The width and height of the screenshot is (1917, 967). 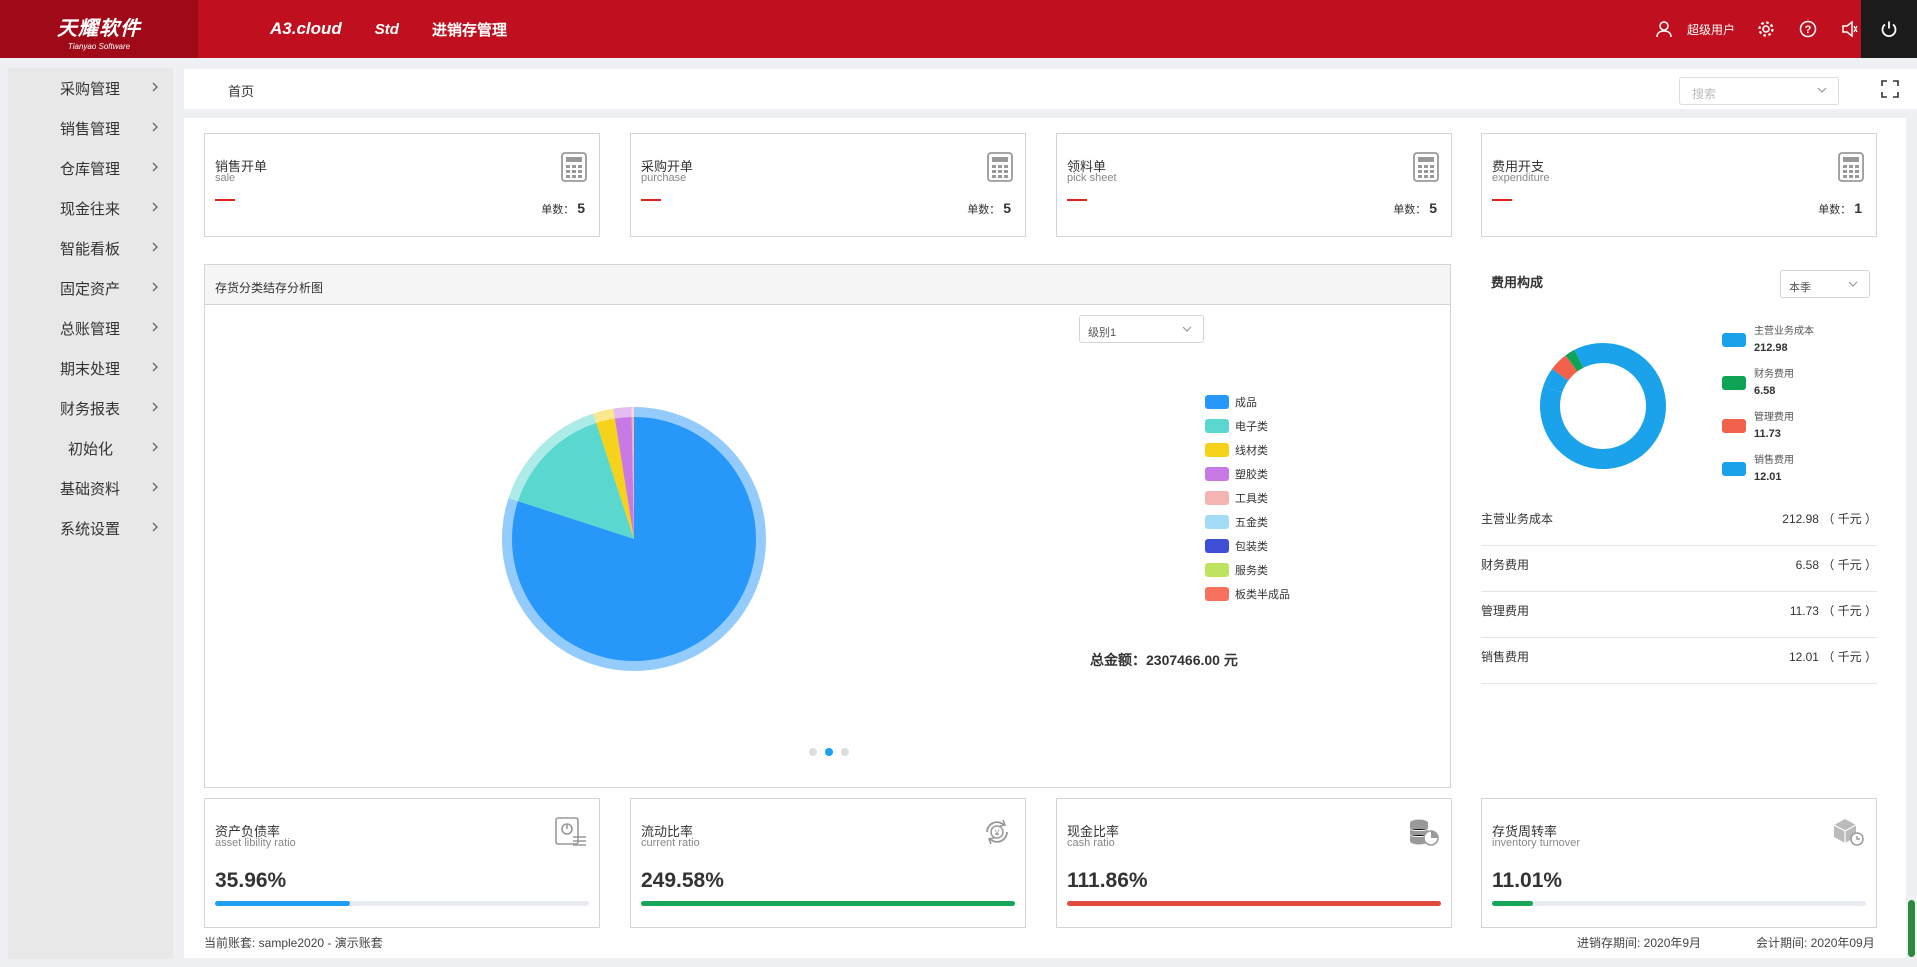 I want to click on level-select: 级别1, so click(x=1141, y=329).